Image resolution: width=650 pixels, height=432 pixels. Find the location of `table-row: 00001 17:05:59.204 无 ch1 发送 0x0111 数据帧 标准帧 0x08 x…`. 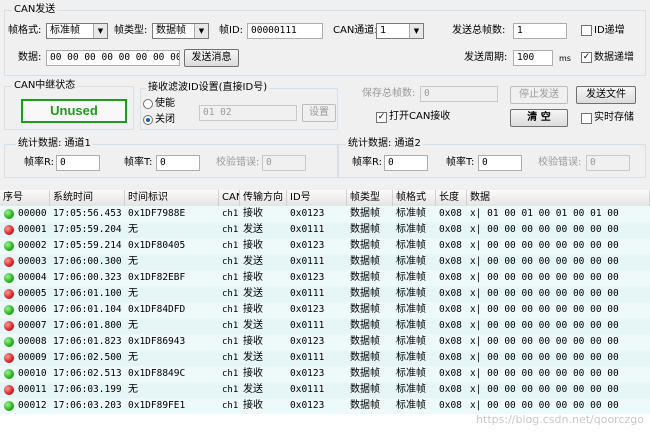

table-row: 00001 17:05:59.204 无 ch1 发送 0x0111 数据帧 标准帧 0x08 x… is located at coordinates (325, 230).